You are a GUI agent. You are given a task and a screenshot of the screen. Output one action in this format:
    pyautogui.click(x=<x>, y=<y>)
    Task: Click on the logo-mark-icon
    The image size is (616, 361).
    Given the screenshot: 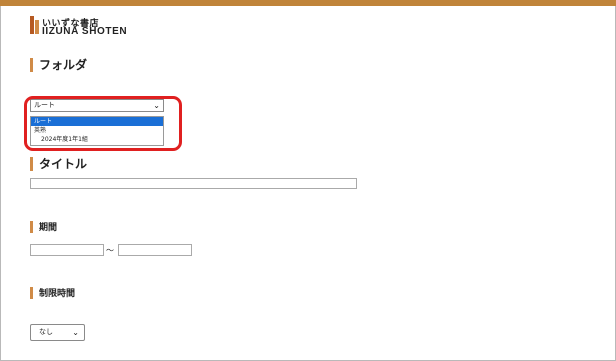 What is the action you would take?
    pyautogui.click(x=35, y=25)
    